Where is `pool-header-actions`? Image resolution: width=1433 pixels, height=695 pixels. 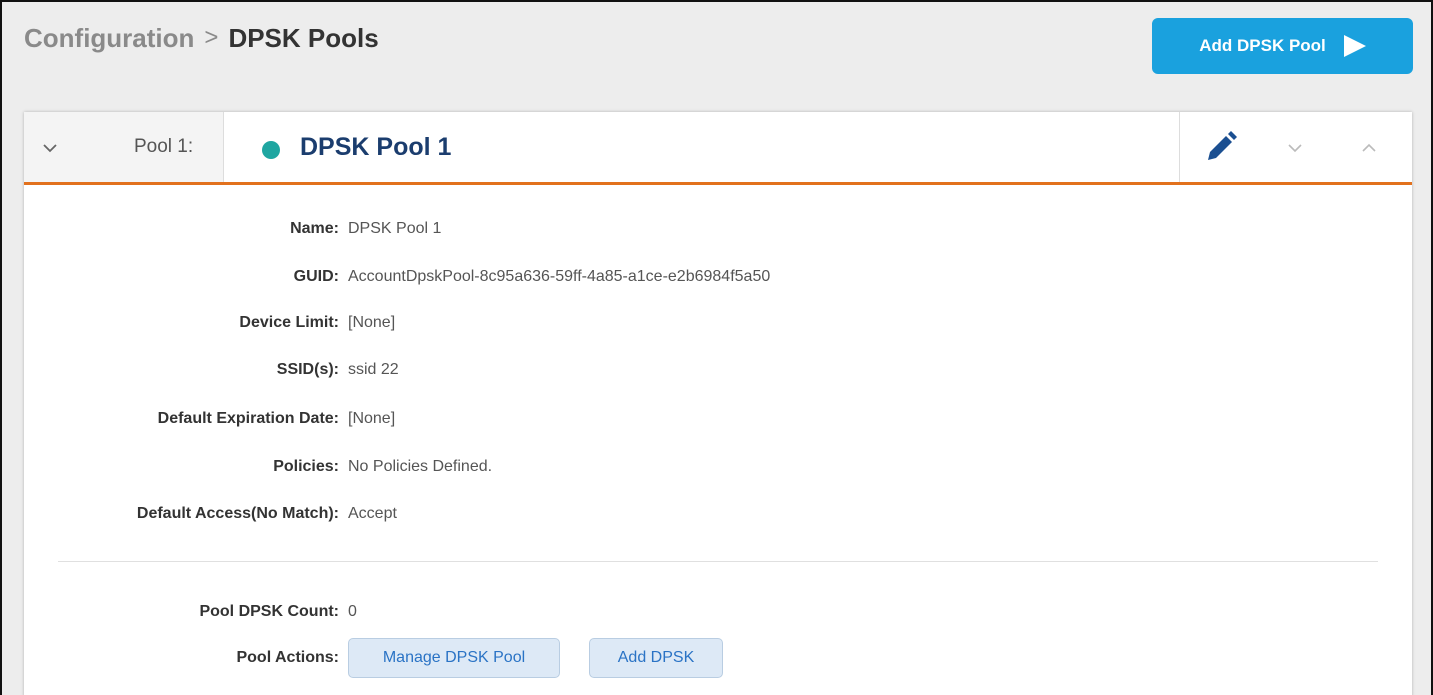 pool-header-actions is located at coordinates (1295, 147).